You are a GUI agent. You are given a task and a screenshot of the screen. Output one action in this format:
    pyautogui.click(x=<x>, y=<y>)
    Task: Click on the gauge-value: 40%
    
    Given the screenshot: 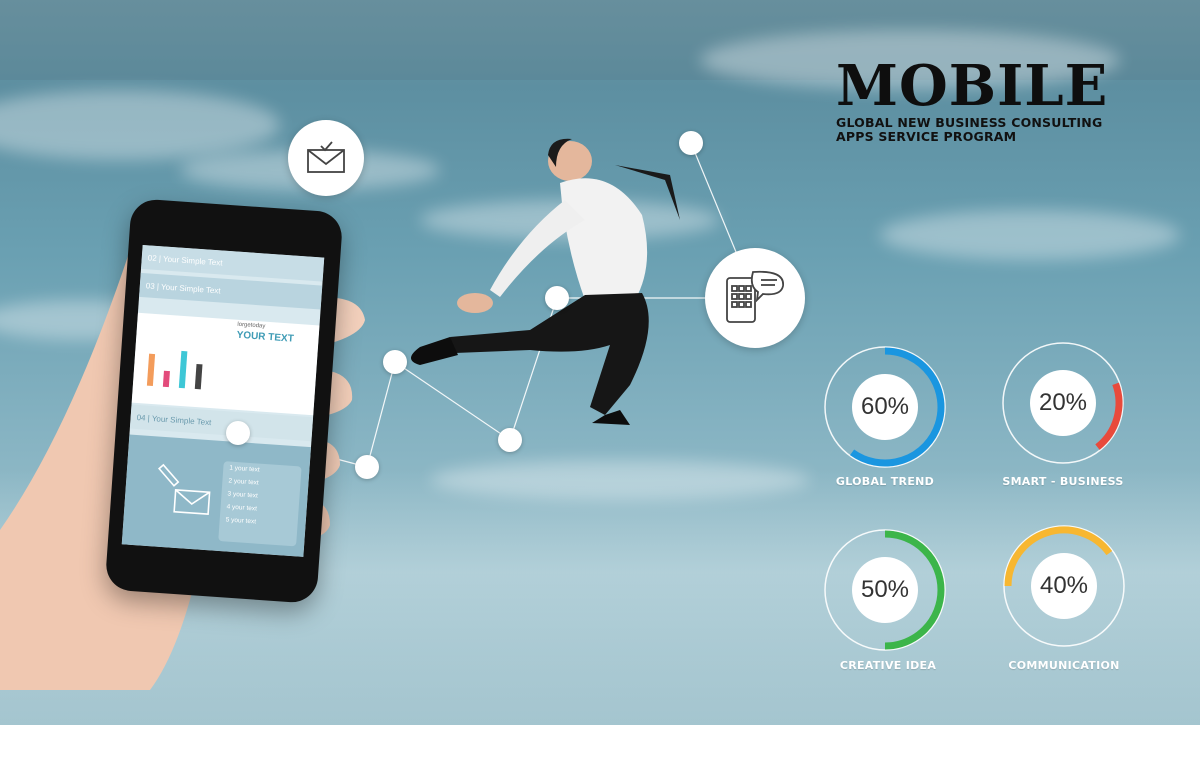 What is the action you would take?
    pyautogui.click(x=1064, y=585)
    